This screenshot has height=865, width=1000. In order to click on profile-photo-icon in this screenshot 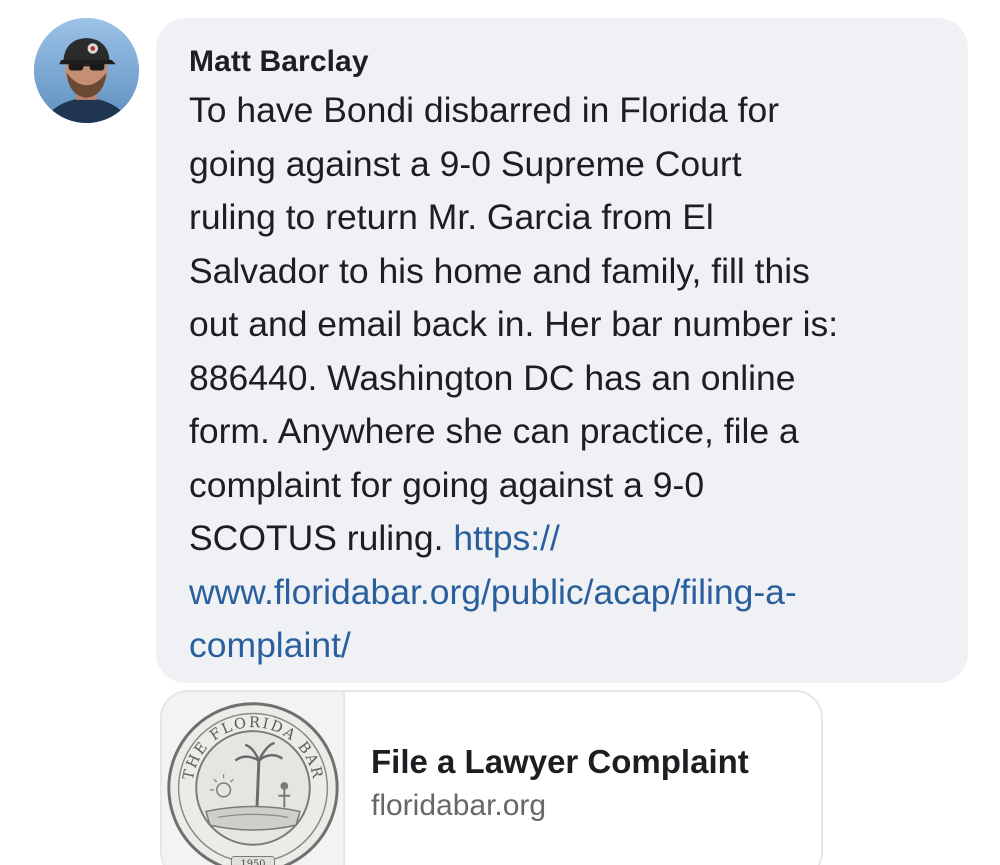, I will do `click(86, 70)`.